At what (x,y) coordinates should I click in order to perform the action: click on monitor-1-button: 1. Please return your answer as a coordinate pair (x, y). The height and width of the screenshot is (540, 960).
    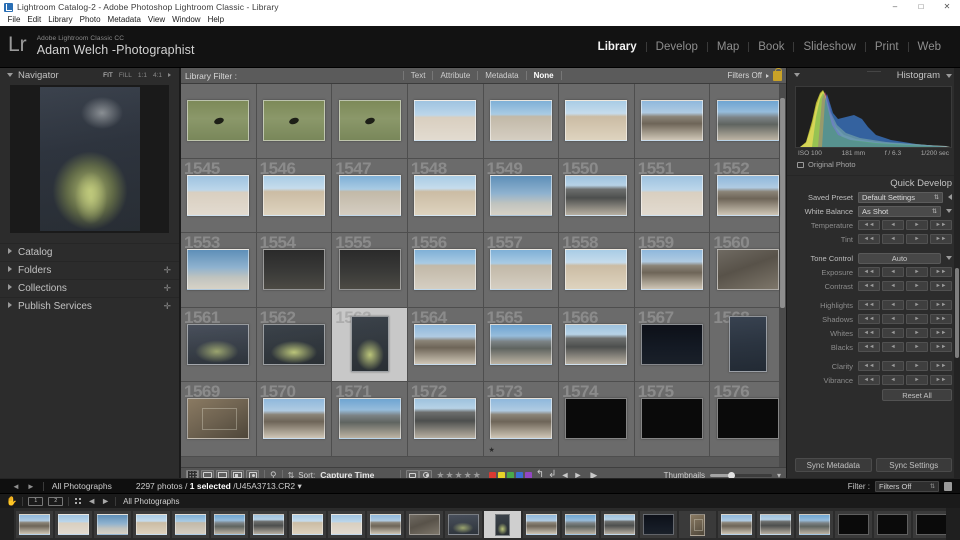
    Looking at the image, I should click on (36, 501).